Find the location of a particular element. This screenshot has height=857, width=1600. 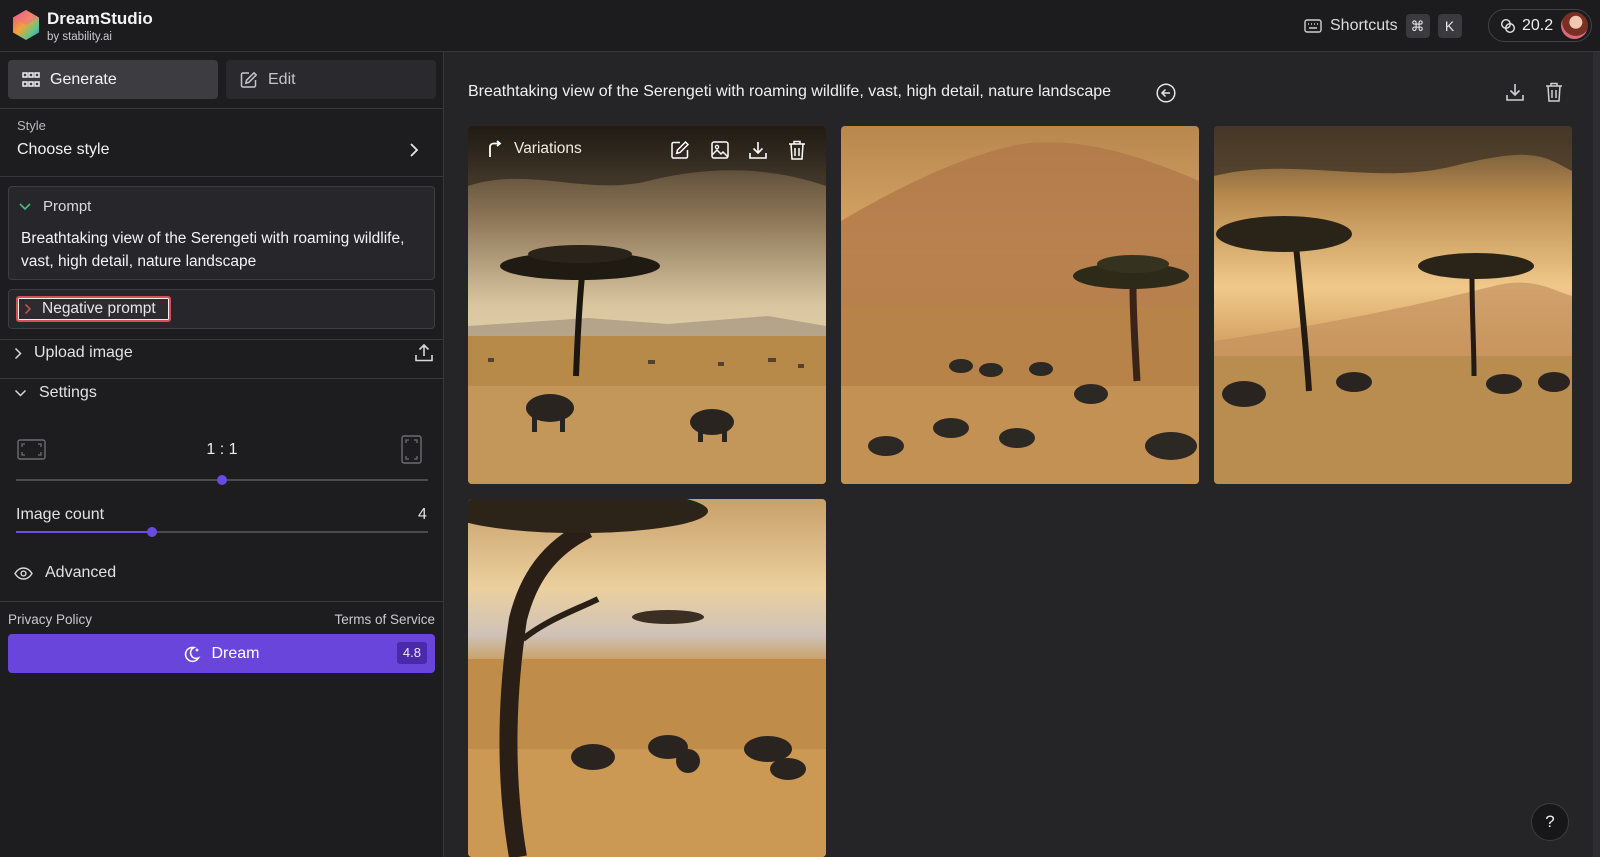

tab-generate: Generate is located at coordinates (113, 79).